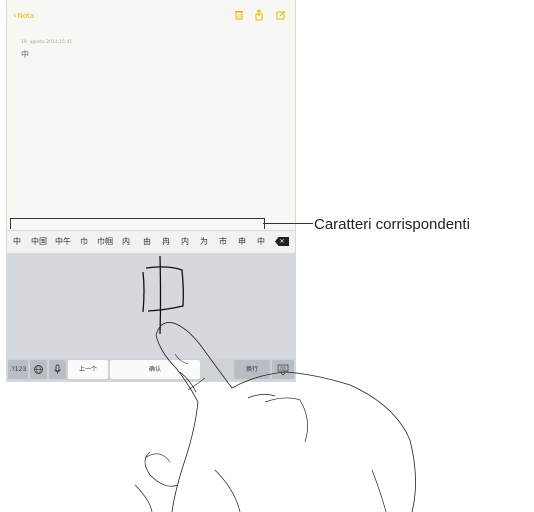 The image size is (534, 512). Describe the element at coordinates (137, 223) in the screenshot. I see `callout-bracket` at that location.